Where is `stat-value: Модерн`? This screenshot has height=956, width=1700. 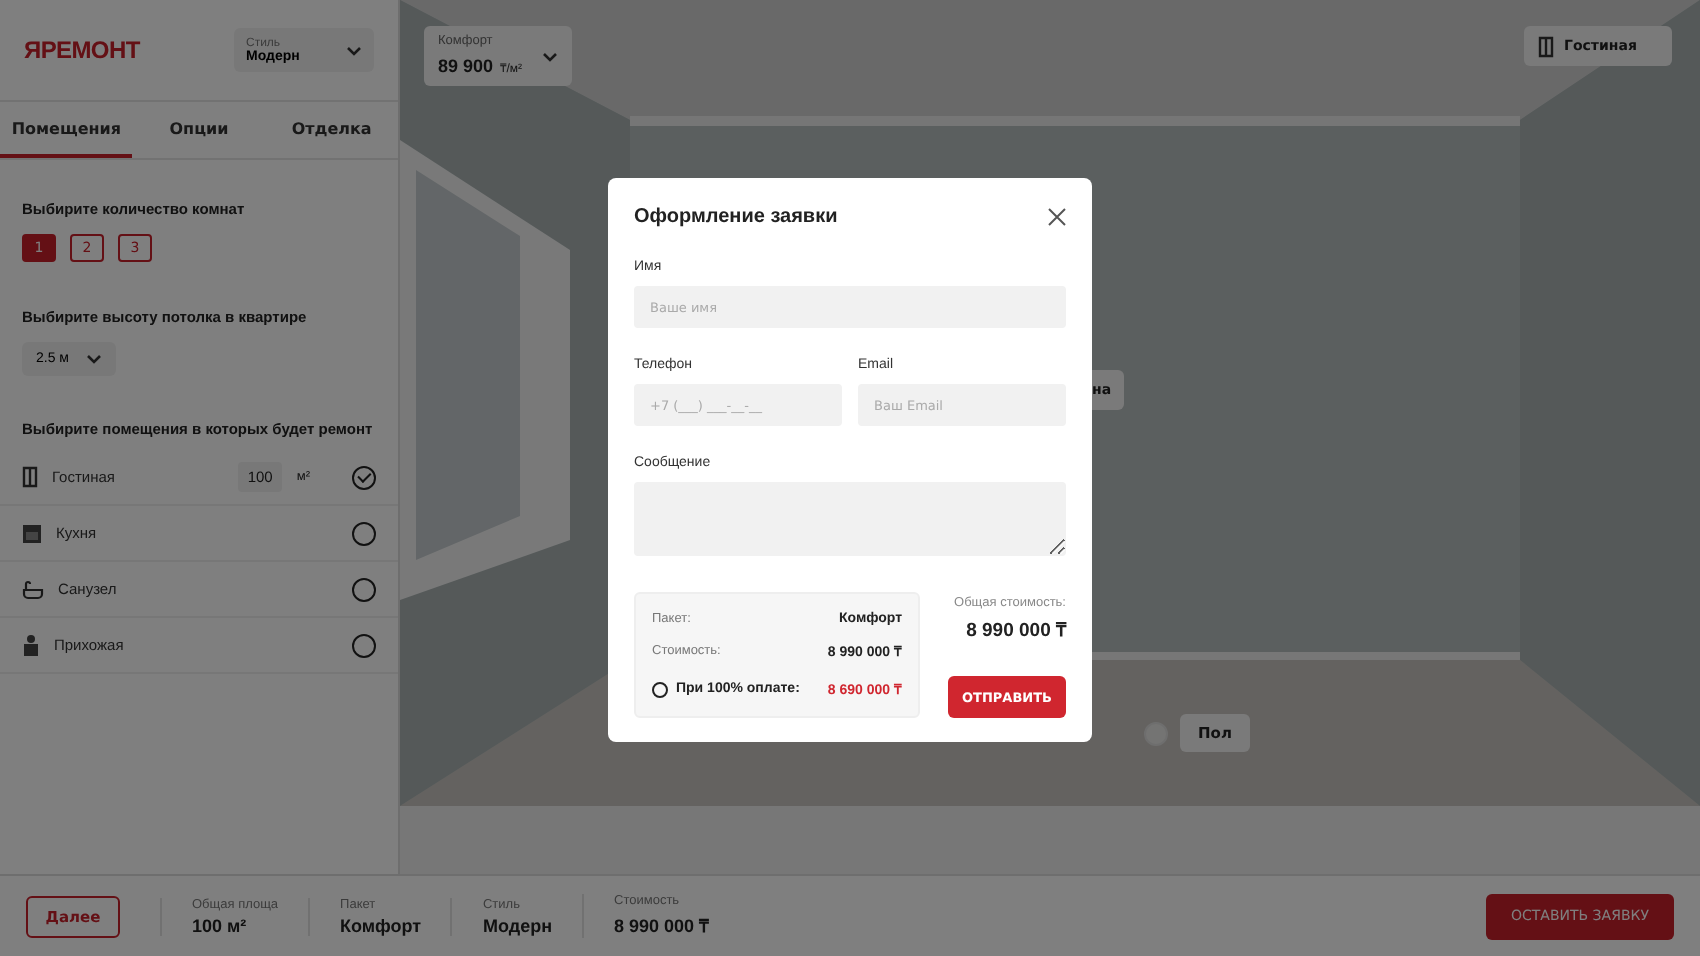 stat-value: Модерн is located at coordinates (517, 925).